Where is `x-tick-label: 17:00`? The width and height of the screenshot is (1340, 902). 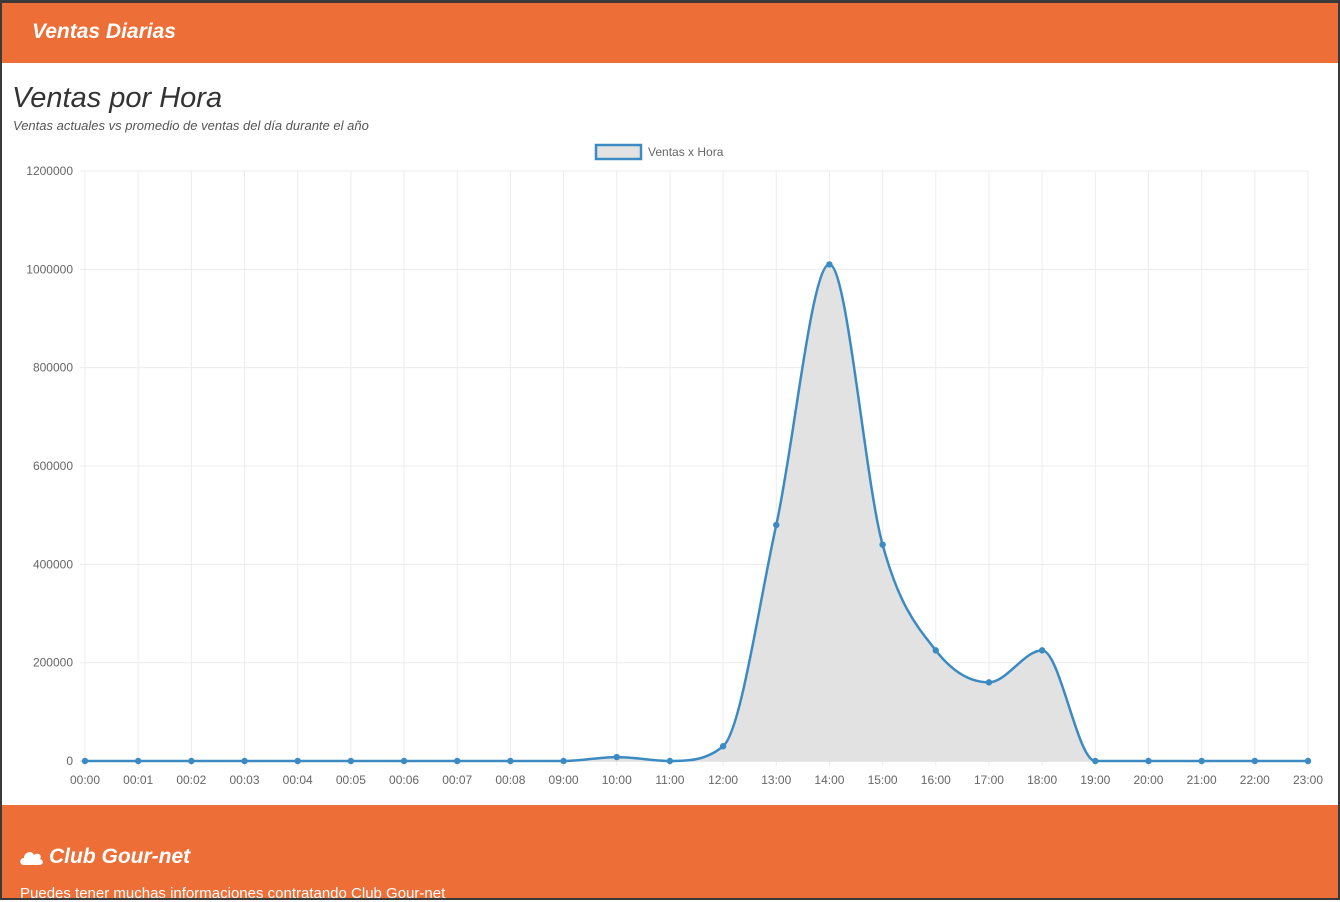
x-tick-label: 17:00 is located at coordinates (989, 780).